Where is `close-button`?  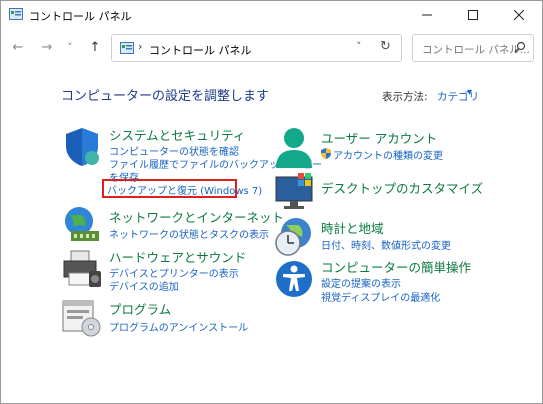 close-button is located at coordinates (519, 15).